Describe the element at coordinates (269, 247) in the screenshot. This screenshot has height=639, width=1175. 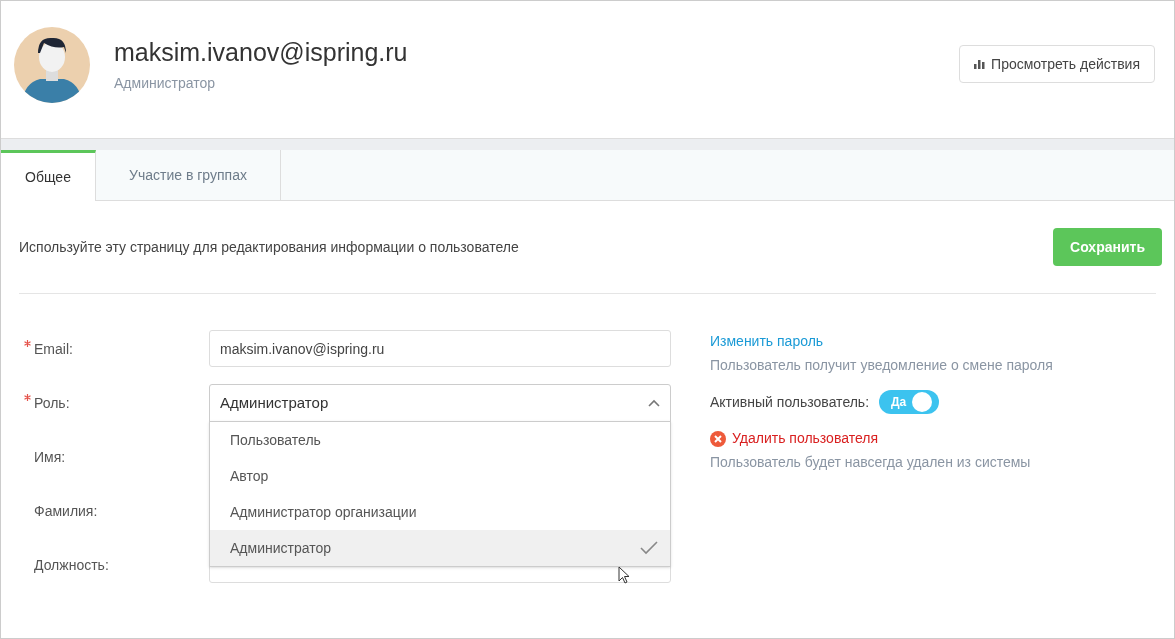
I see `intro-text: Используйте эту страницу для редактирования информации о пользователе` at that location.